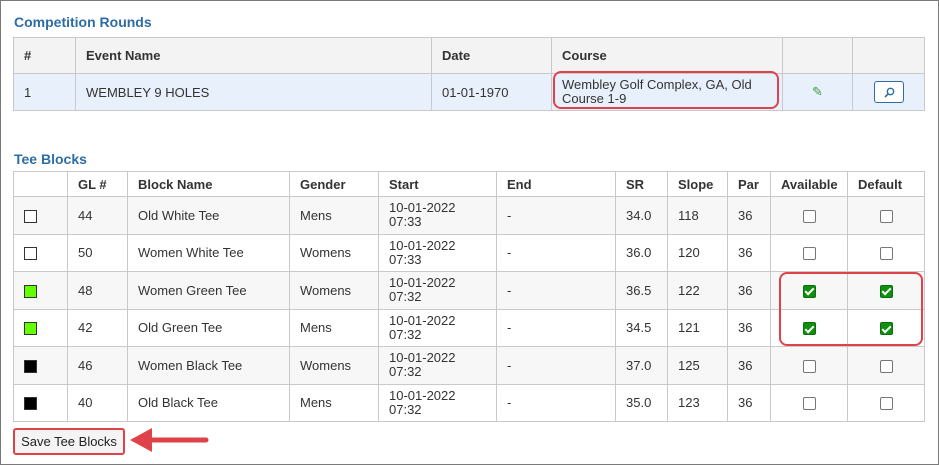 Image resolution: width=939 pixels, height=465 pixels. Describe the element at coordinates (44, 92) in the screenshot. I see `round-number: 1` at that location.